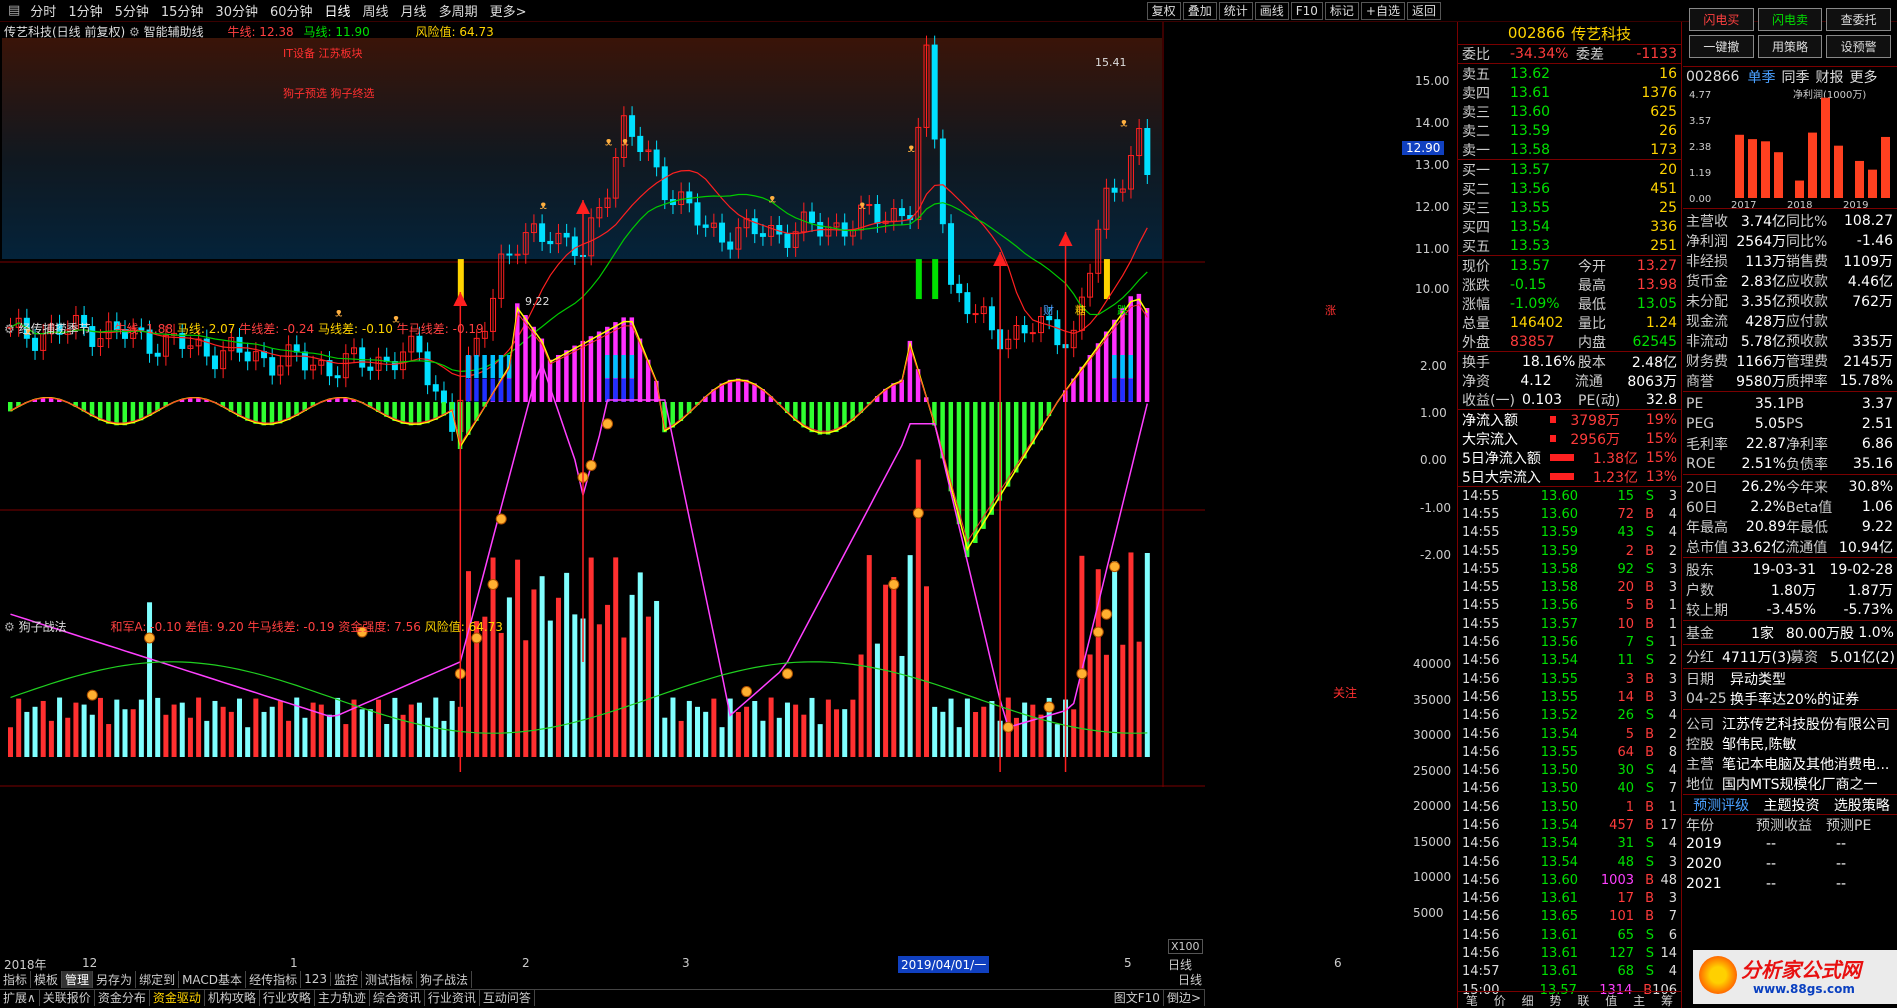  I want to click on period-tab-8: 月线, so click(414, 10).